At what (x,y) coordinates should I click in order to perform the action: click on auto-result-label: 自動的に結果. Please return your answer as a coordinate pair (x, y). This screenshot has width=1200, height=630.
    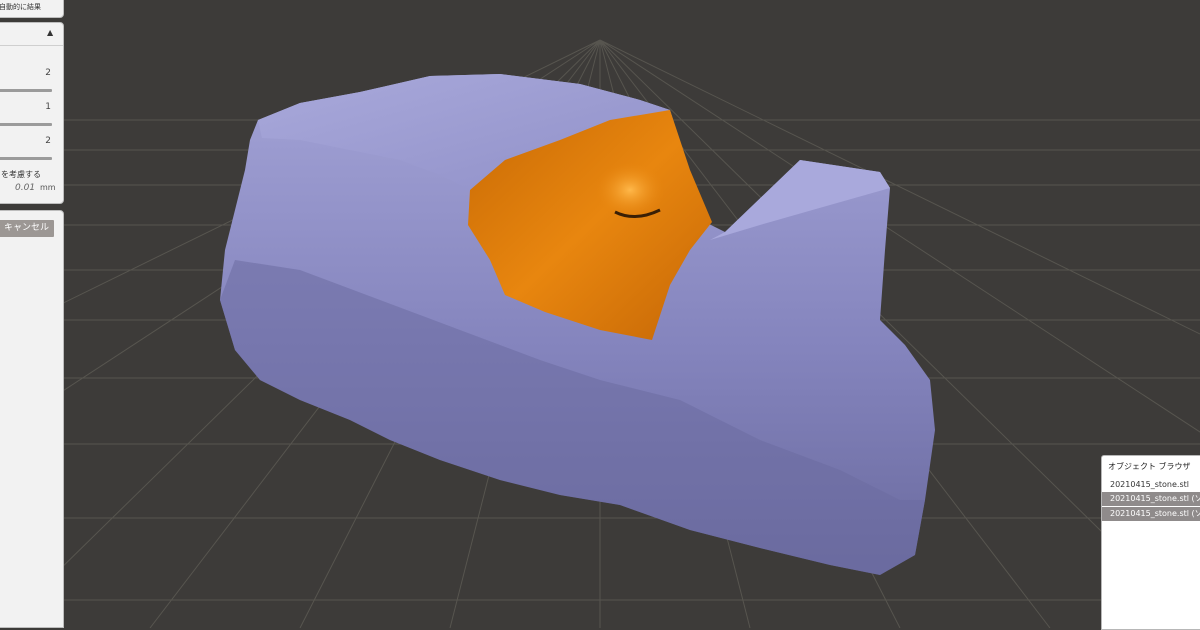
    Looking at the image, I should click on (20, 7).